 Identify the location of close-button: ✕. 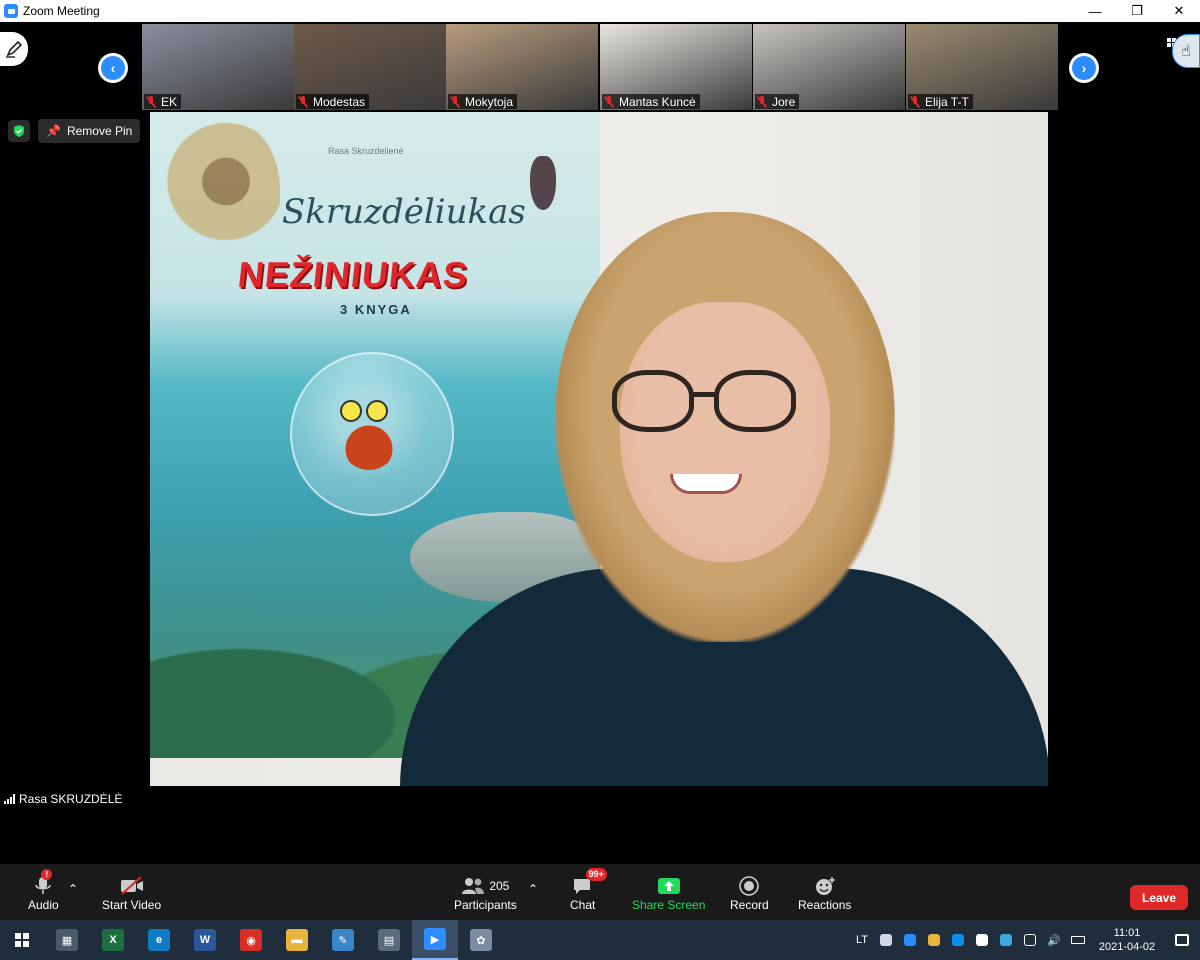
(1179, 11).